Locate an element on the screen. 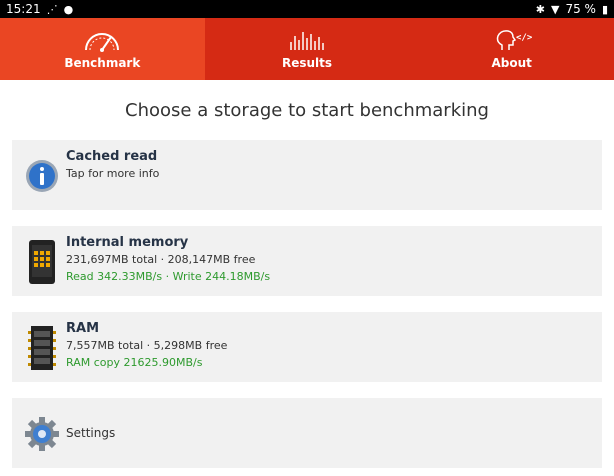  bars-chart-icon is located at coordinates (307, 41).